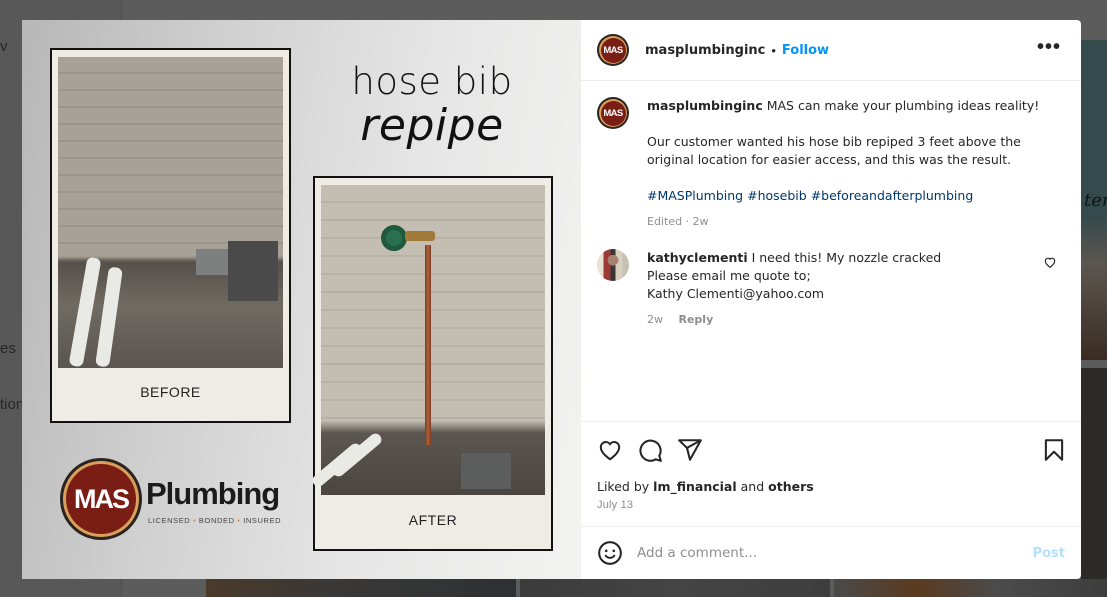 The height and width of the screenshot is (597, 1107). What do you see at coordinates (615, 505) in the screenshot?
I see `post-date: July 13` at bounding box center [615, 505].